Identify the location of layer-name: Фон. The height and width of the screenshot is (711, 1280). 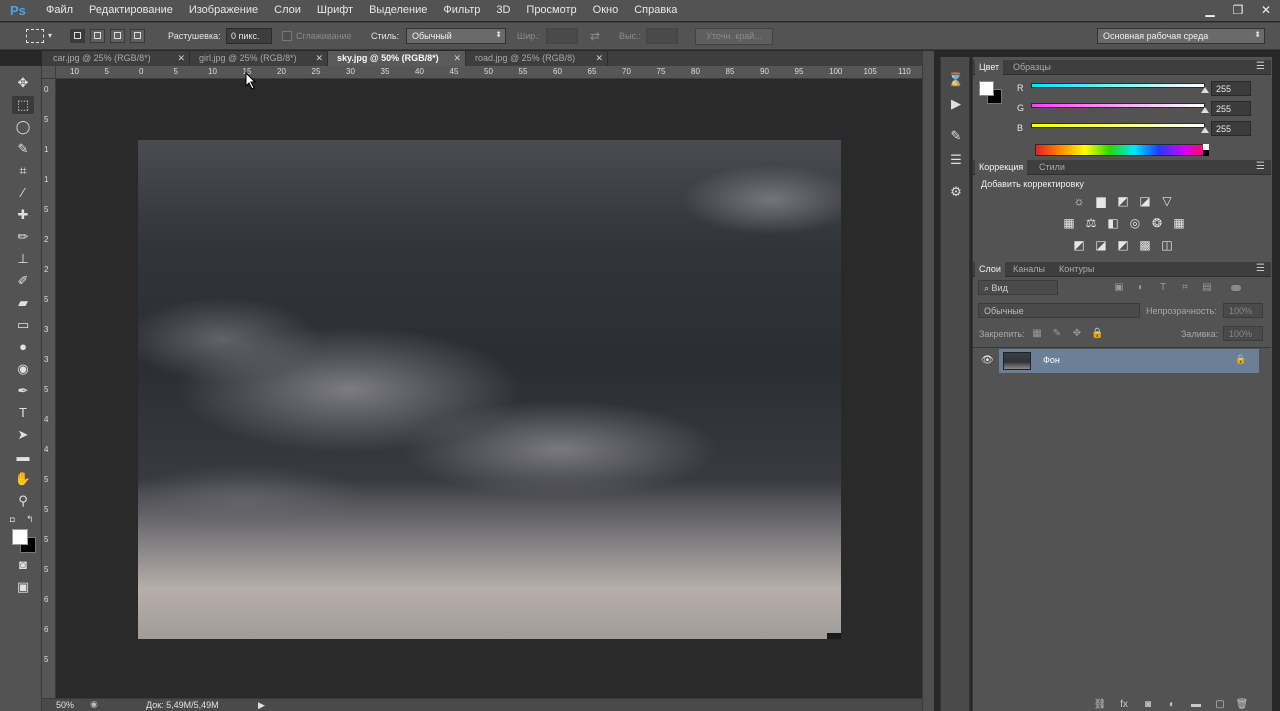
(1051, 360).